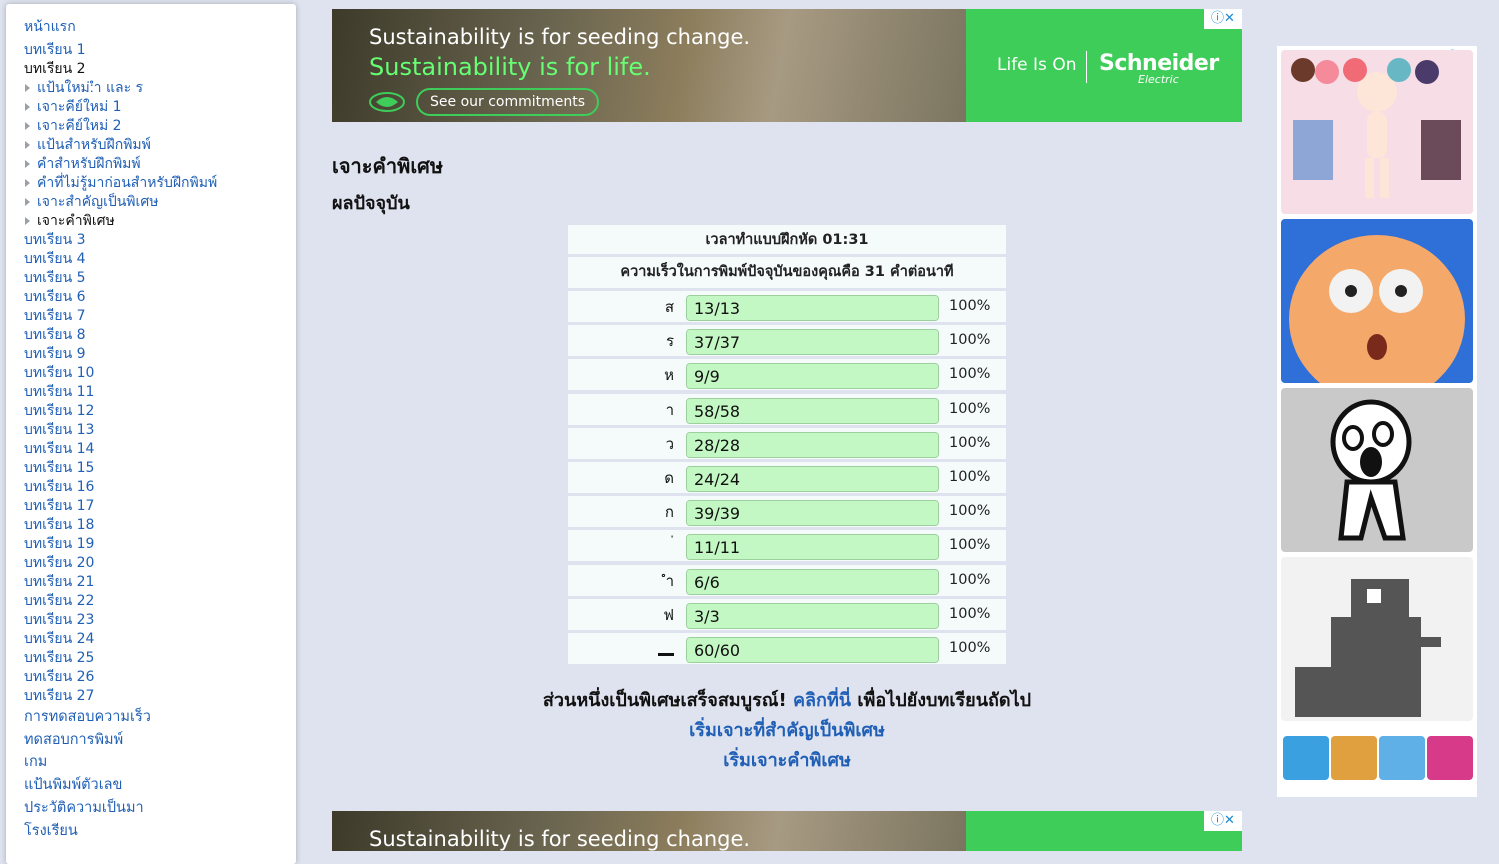 The image size is (1499, 864). I want to click on submenu-item: เจาะคีย์ใหม่ 2, so click(160, 126).